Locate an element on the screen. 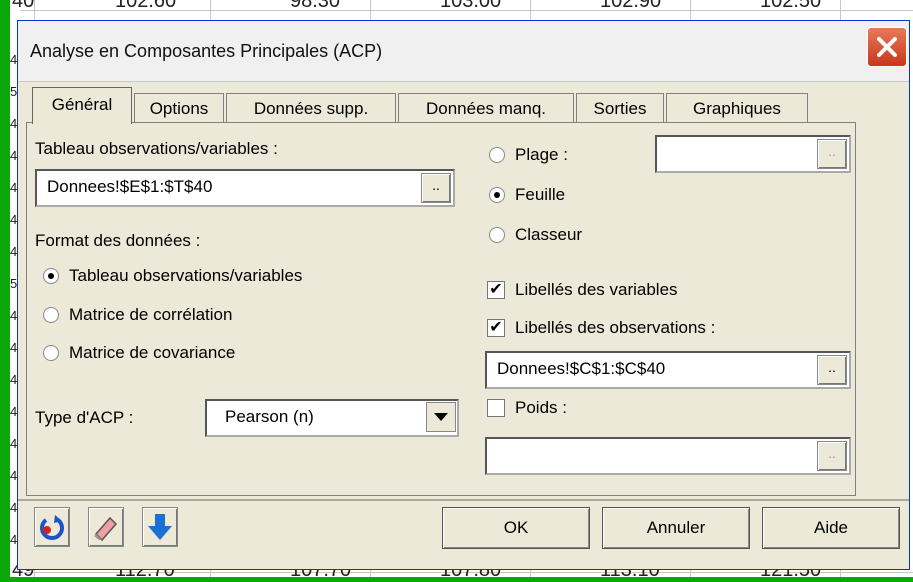  close-button is located at coordinates (887, 47).